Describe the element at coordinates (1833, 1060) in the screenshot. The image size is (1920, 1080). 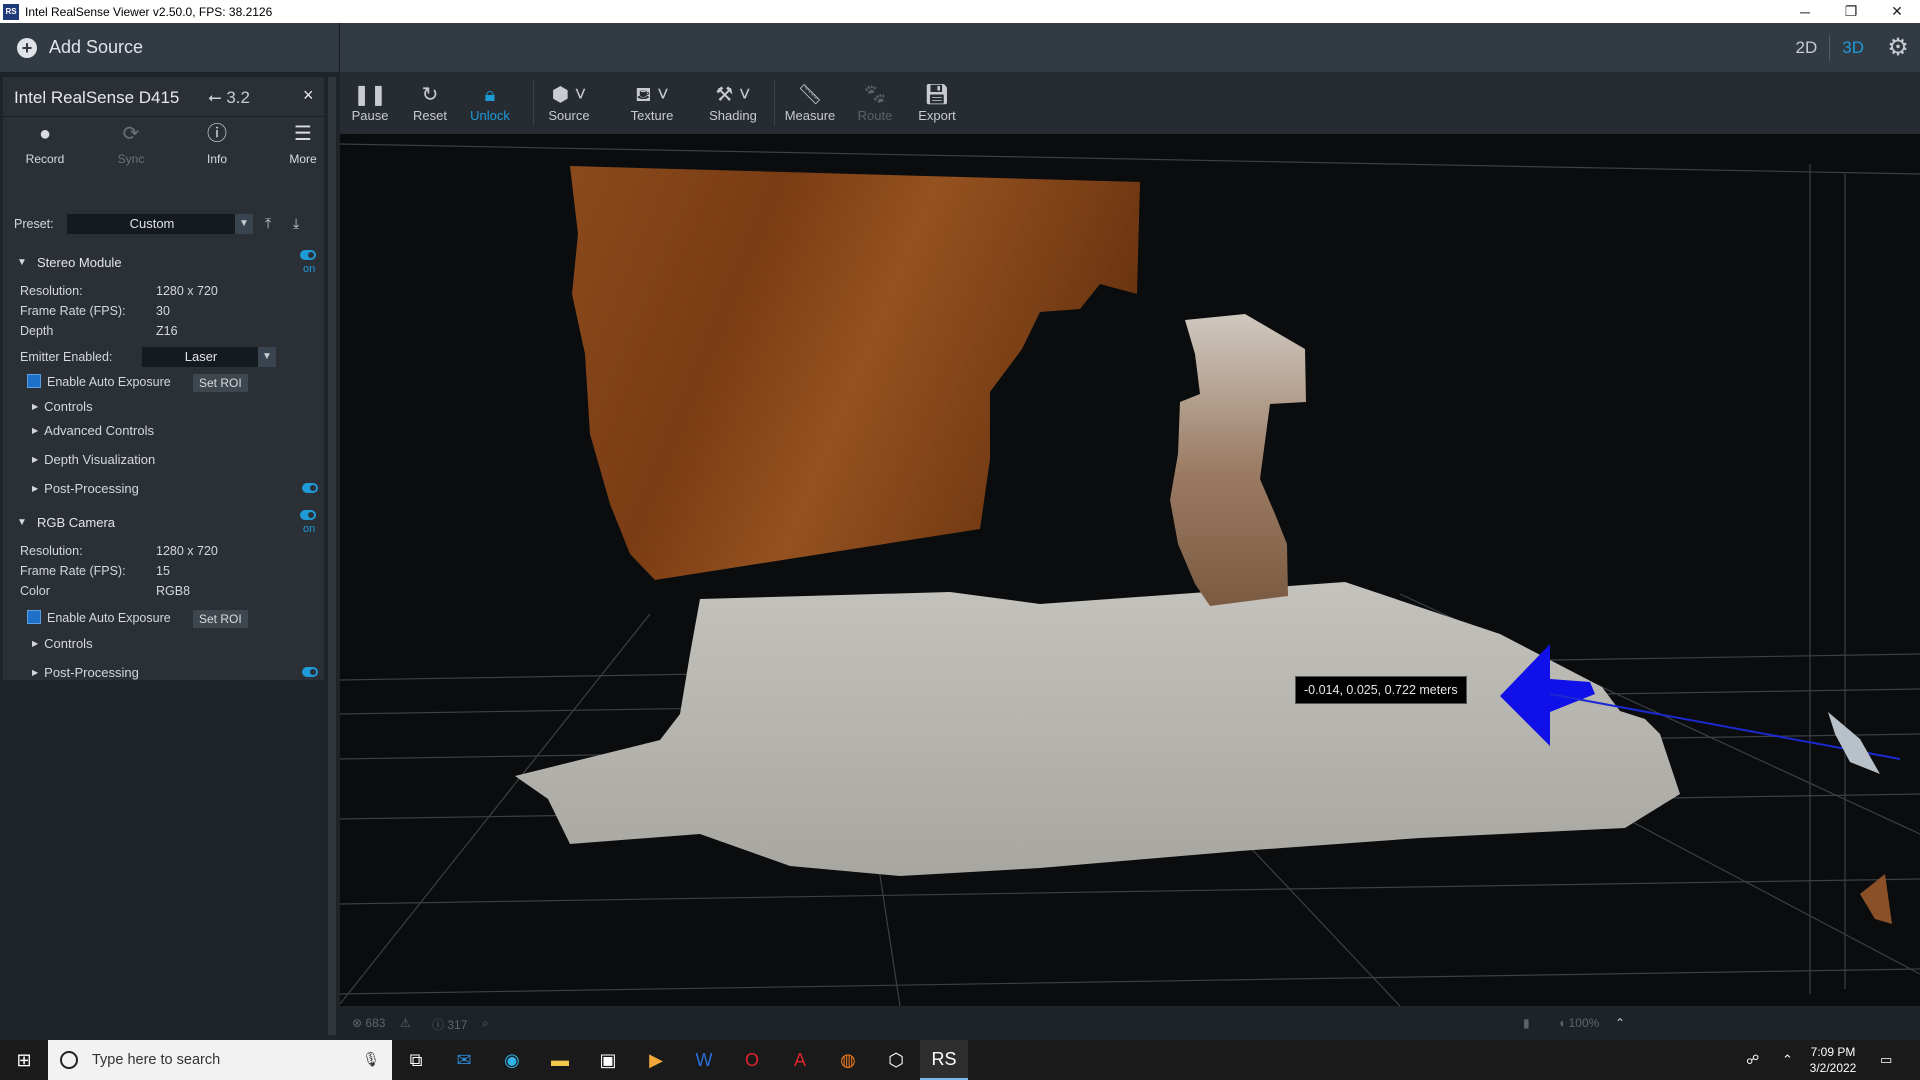
I see `taskbar-clock: 7:09 PM 3/2/2022` at that location.